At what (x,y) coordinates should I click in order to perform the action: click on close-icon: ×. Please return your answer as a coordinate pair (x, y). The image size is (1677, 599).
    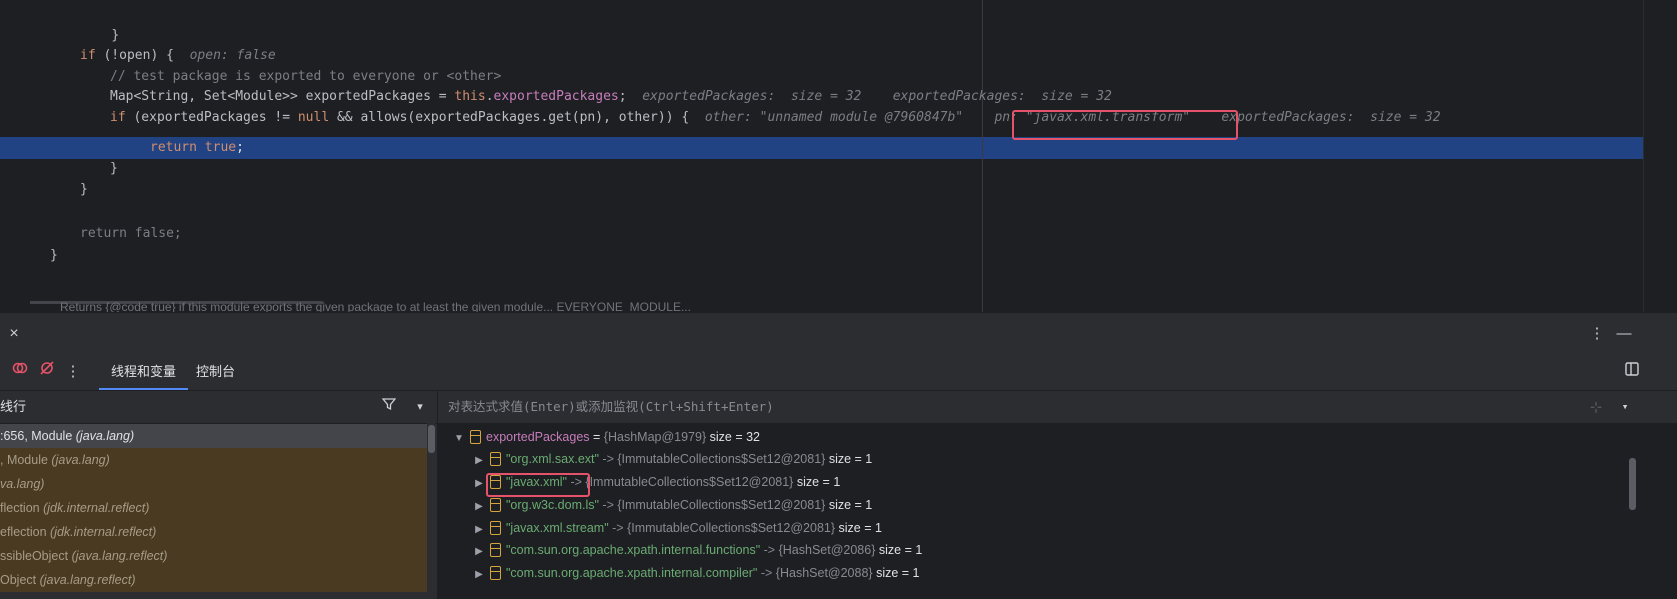
    Looking at the image, I should click on (14, 334).